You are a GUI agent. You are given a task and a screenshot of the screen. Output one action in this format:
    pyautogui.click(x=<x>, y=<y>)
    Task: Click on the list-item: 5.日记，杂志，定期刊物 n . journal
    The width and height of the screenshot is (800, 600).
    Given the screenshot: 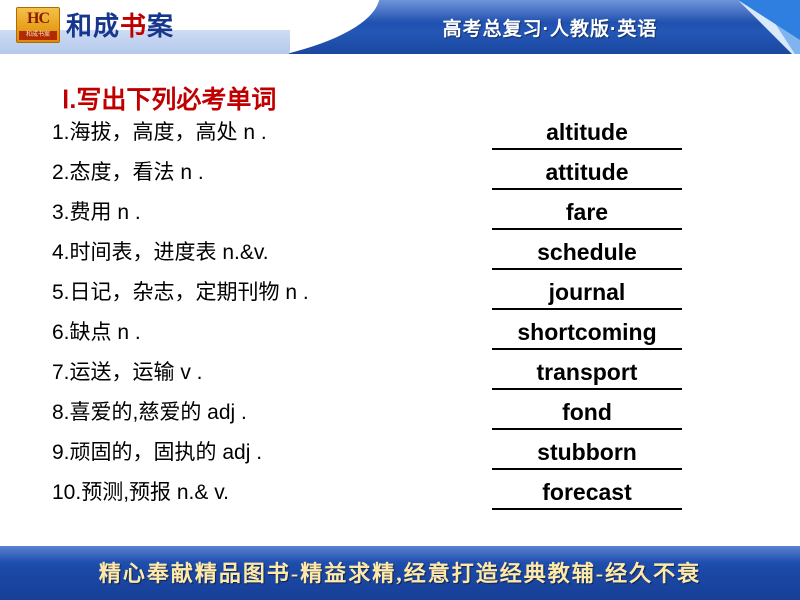 What is the action you would take?
    pyautogui.click(x=402, y=296)
    